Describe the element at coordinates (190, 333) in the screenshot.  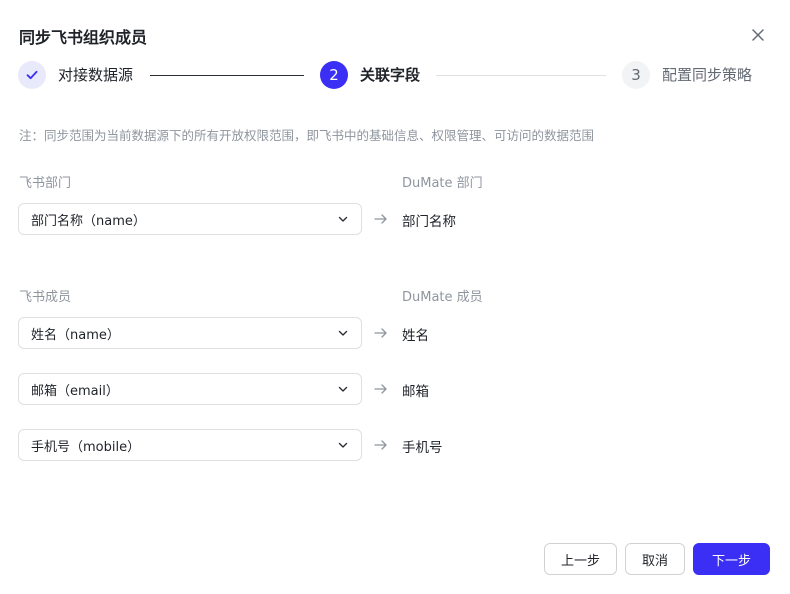
I see `member-name-select: 姓名（name）` at that location.